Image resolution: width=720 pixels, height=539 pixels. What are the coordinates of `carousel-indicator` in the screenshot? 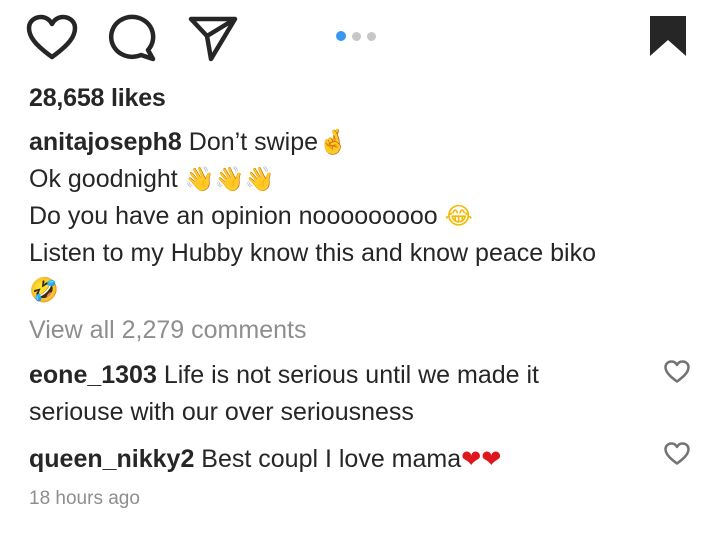 It's located at (356, 36).